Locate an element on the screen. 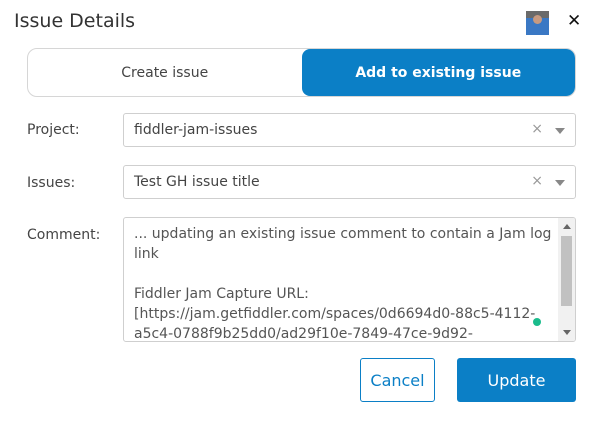  project-label: Project: is located at coordinates (53, 130).